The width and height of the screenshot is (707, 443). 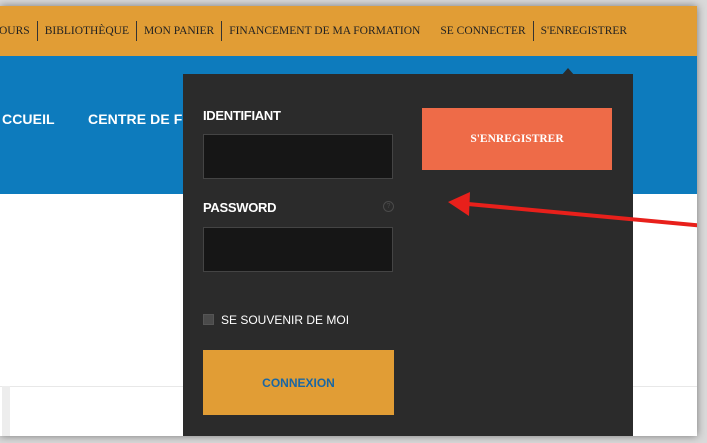 What do you see at coordinates (87, 31) in the screenshot?
I see `top-menu-bibliotheque: BIBLIOTHÈQUE` at bounding box center [87, 31].